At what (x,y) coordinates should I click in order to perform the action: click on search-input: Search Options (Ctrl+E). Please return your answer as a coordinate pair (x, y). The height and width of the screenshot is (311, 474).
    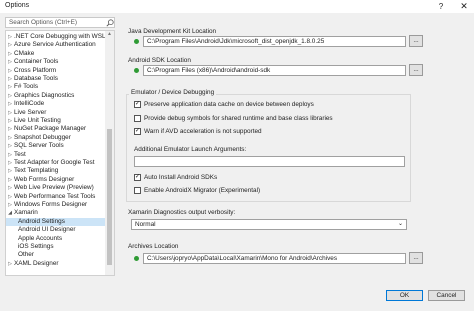
    Looking at the image, I should click on (60, 22).